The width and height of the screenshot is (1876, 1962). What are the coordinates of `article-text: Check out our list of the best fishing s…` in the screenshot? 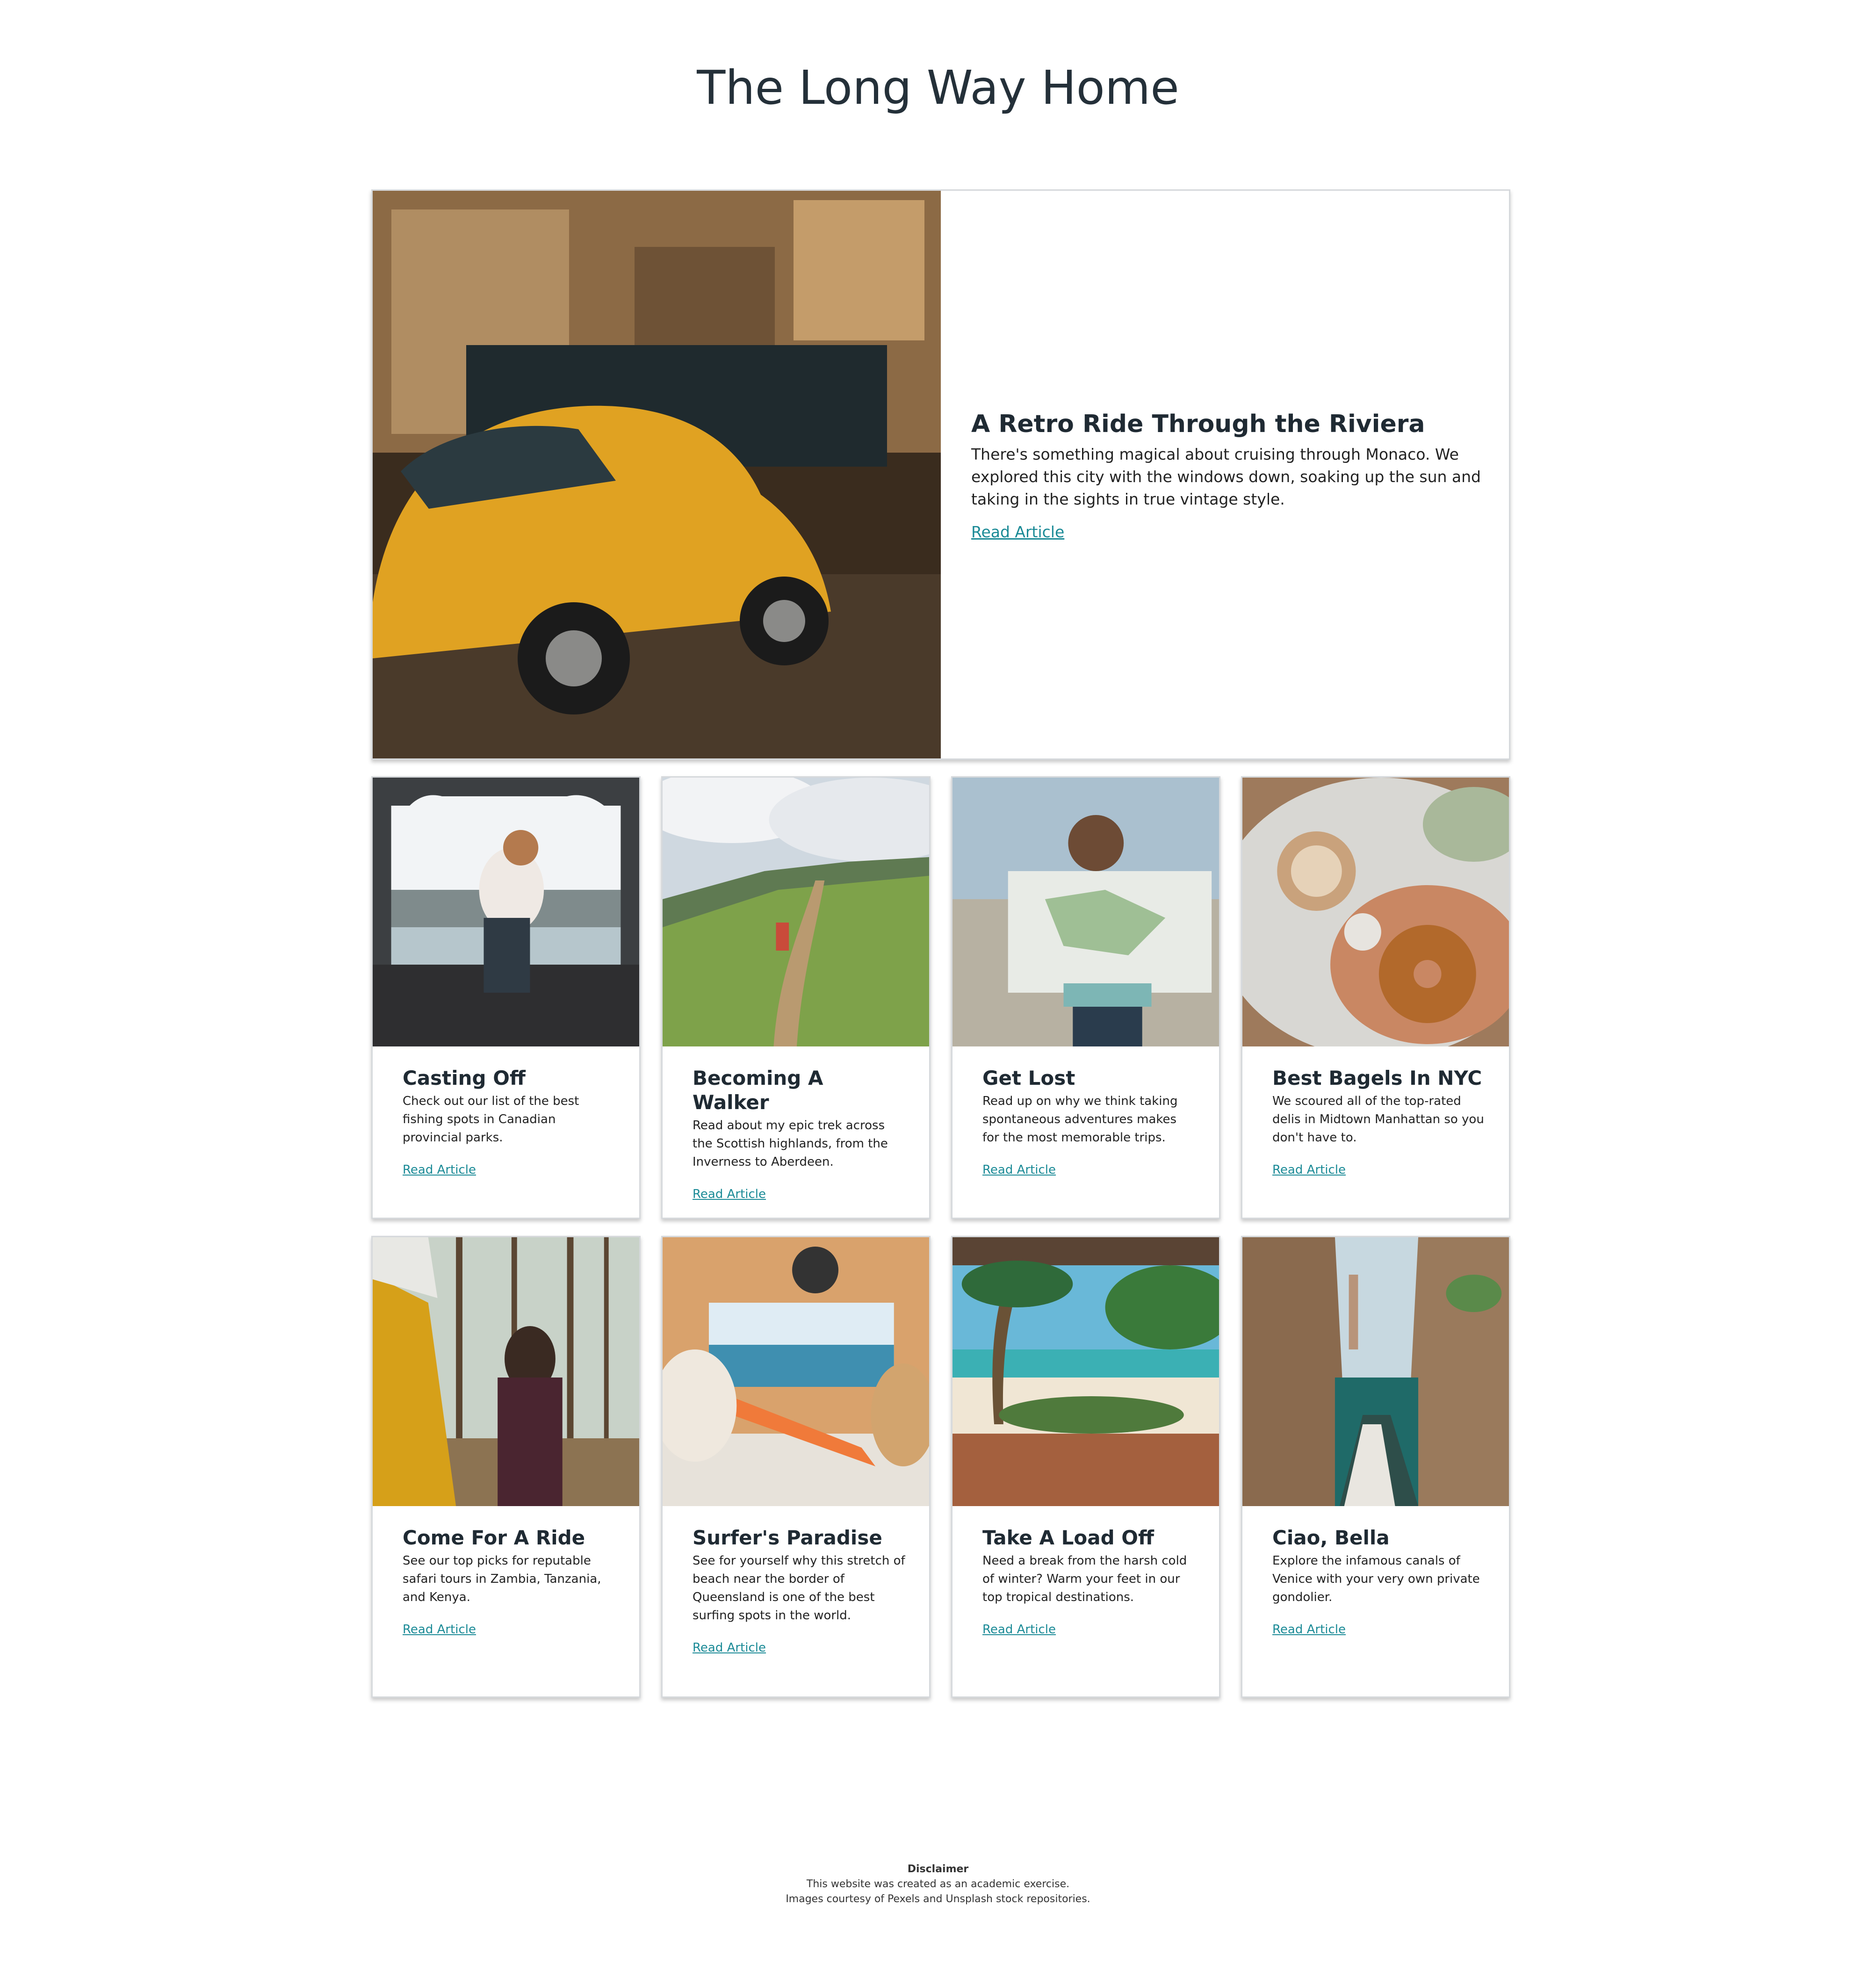 It's located at (491, 1120).